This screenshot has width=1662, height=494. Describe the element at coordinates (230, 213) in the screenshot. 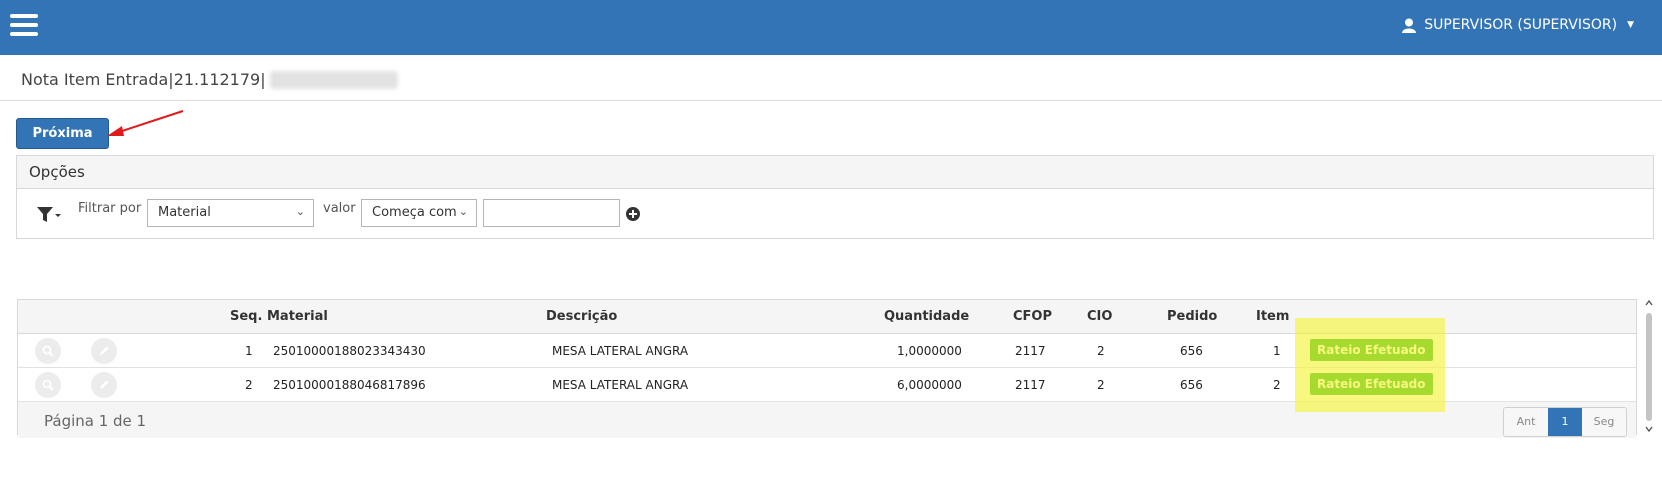

I see `filter-field-select: Material ⌄` at that location.